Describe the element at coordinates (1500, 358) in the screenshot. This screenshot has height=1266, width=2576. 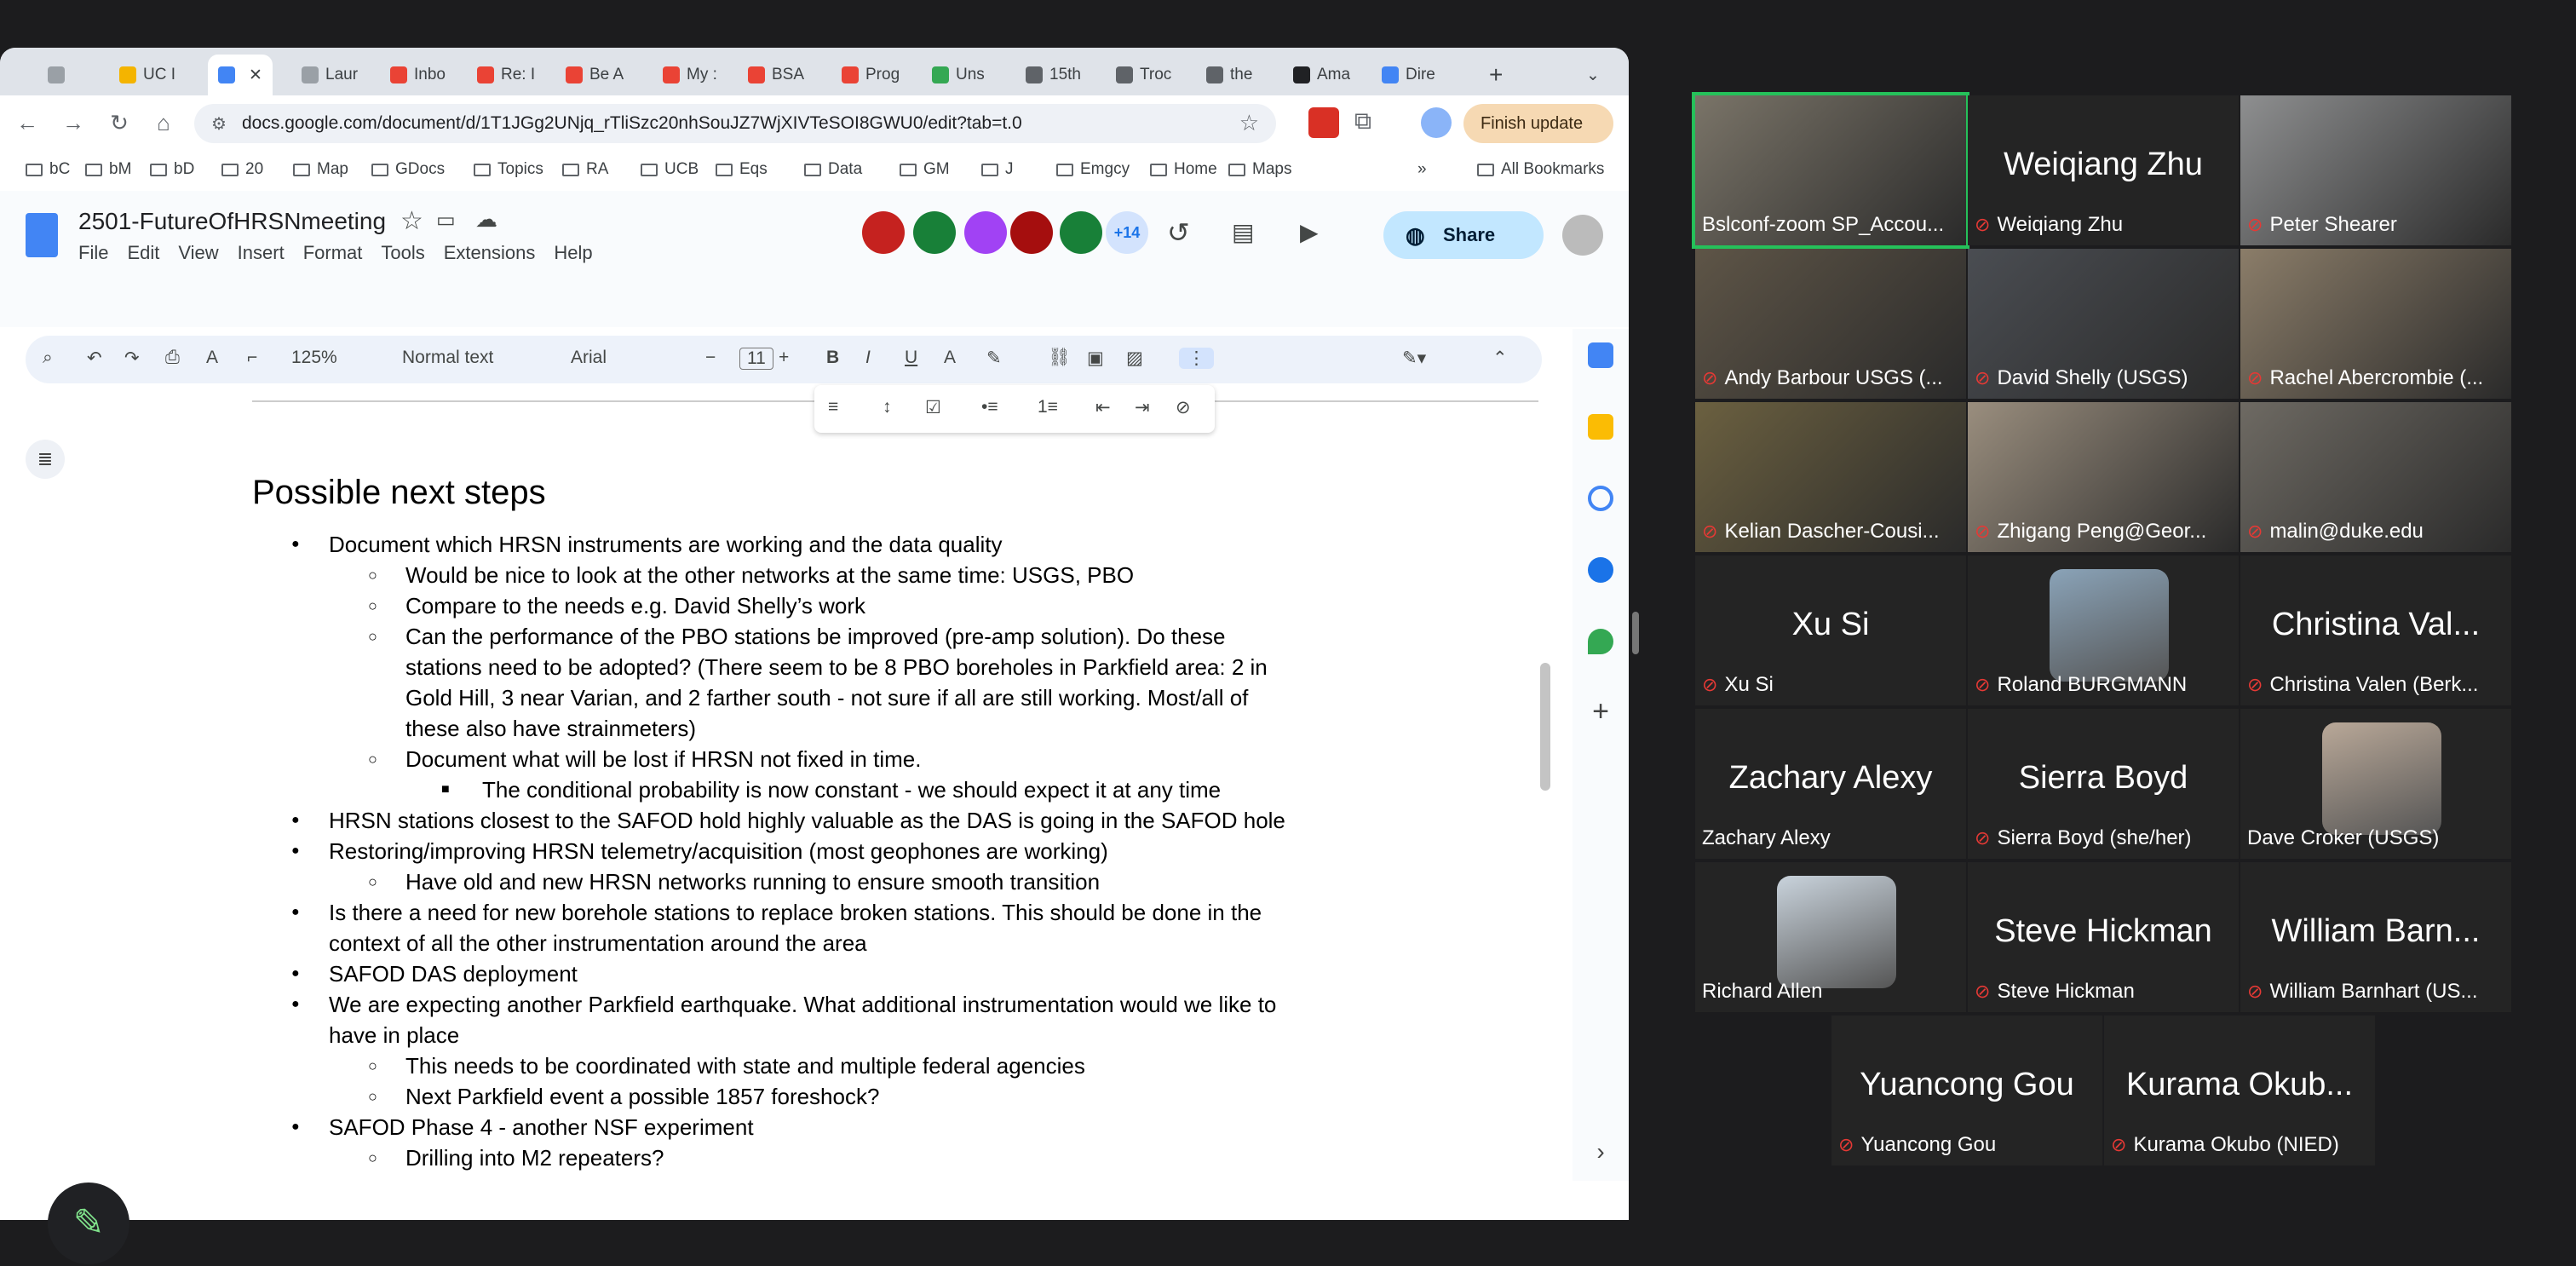
I see `hide-menus-chevron-icon: ⌃` at that location.